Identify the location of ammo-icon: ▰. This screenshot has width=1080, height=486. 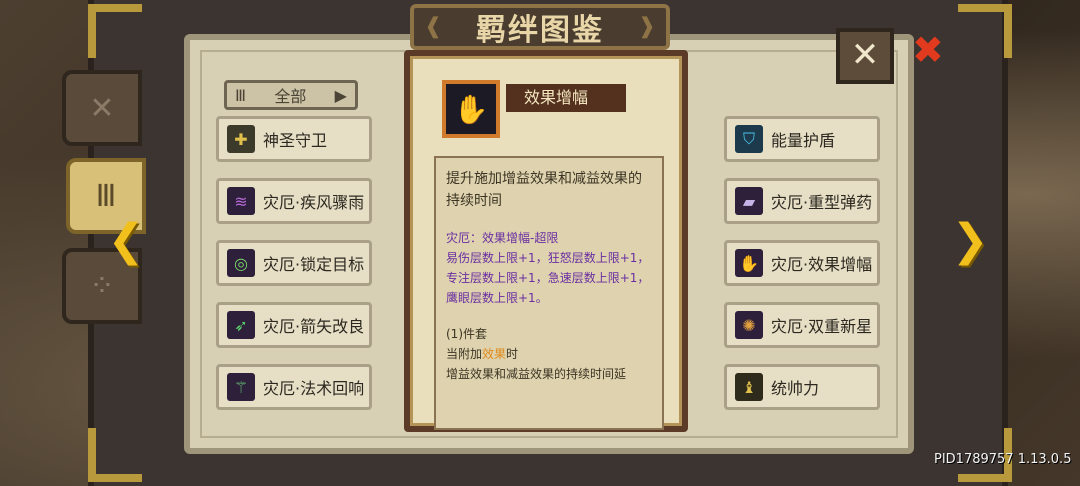
(749, 201).